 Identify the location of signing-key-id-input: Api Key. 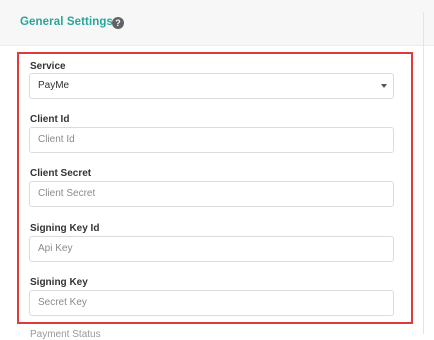
(211, 249).